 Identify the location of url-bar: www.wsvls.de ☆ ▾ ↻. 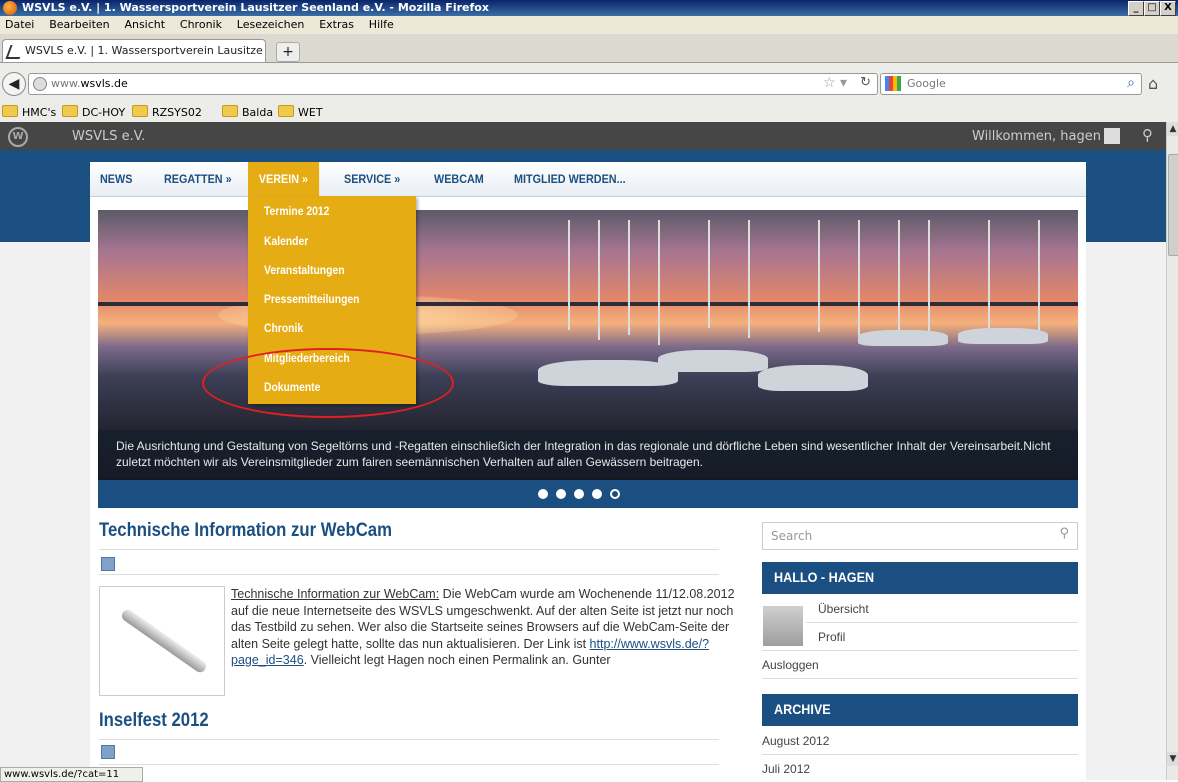
(453, 84).